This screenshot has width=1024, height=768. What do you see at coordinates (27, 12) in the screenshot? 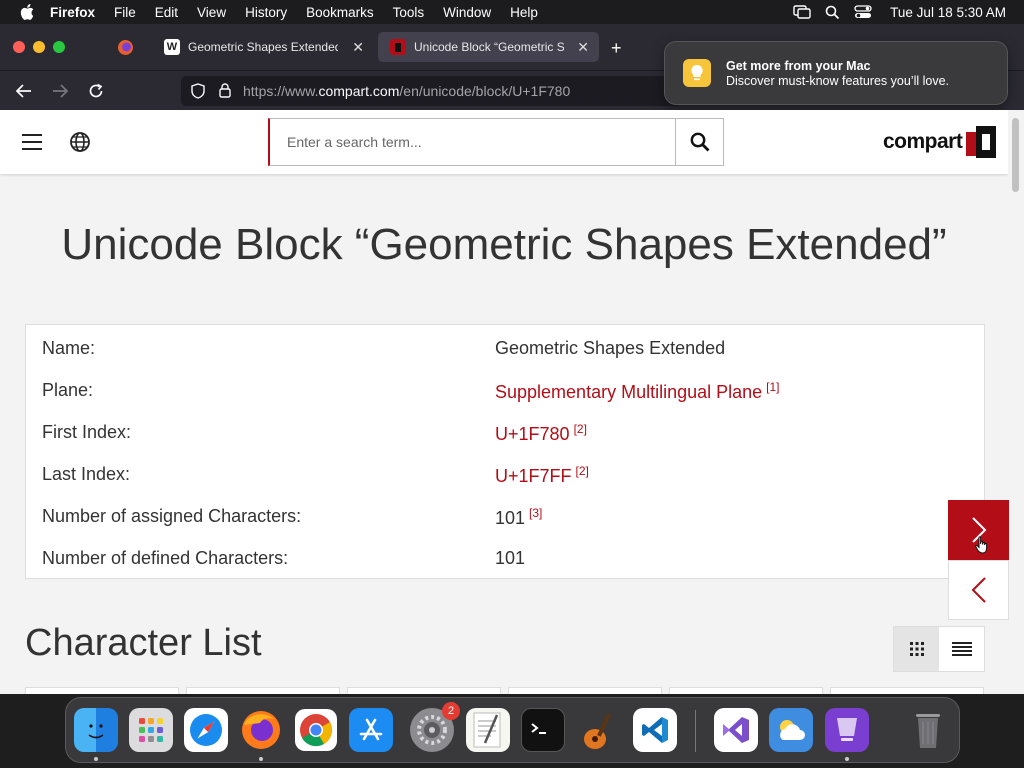
I see `apple-icon` at bounding box center [27, 12].